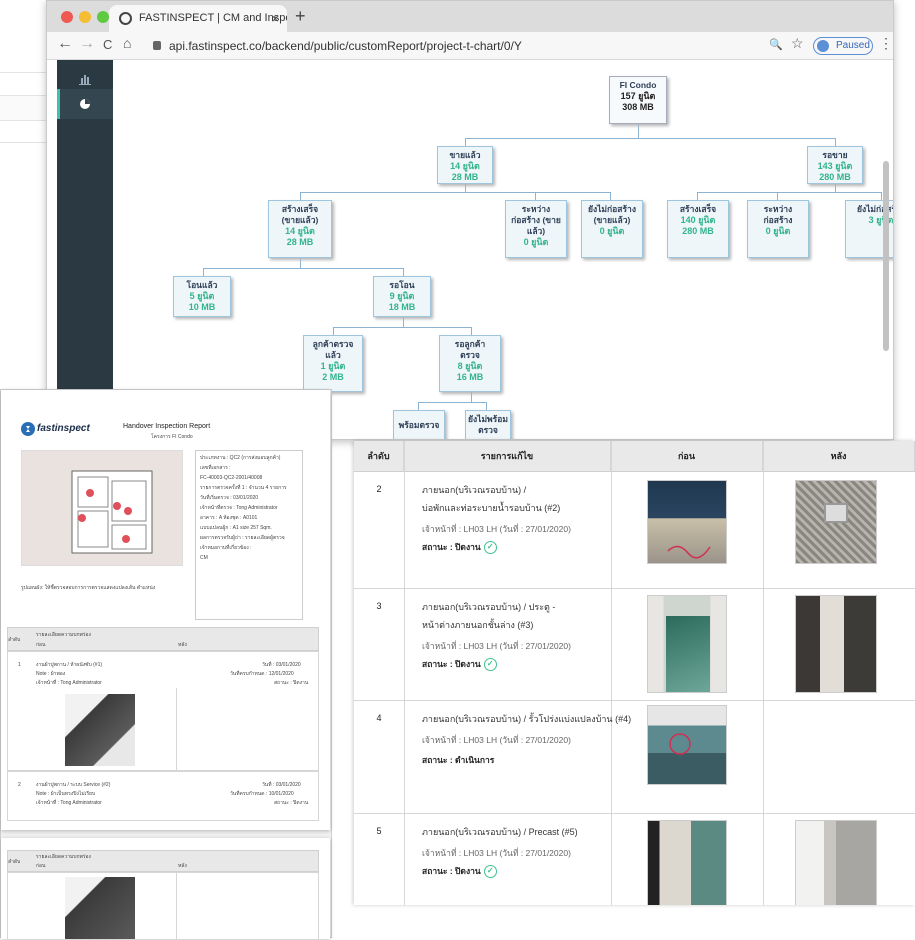 The image size is (915, 940). I want to click on node-size: 280 MB, so click(698, 231).